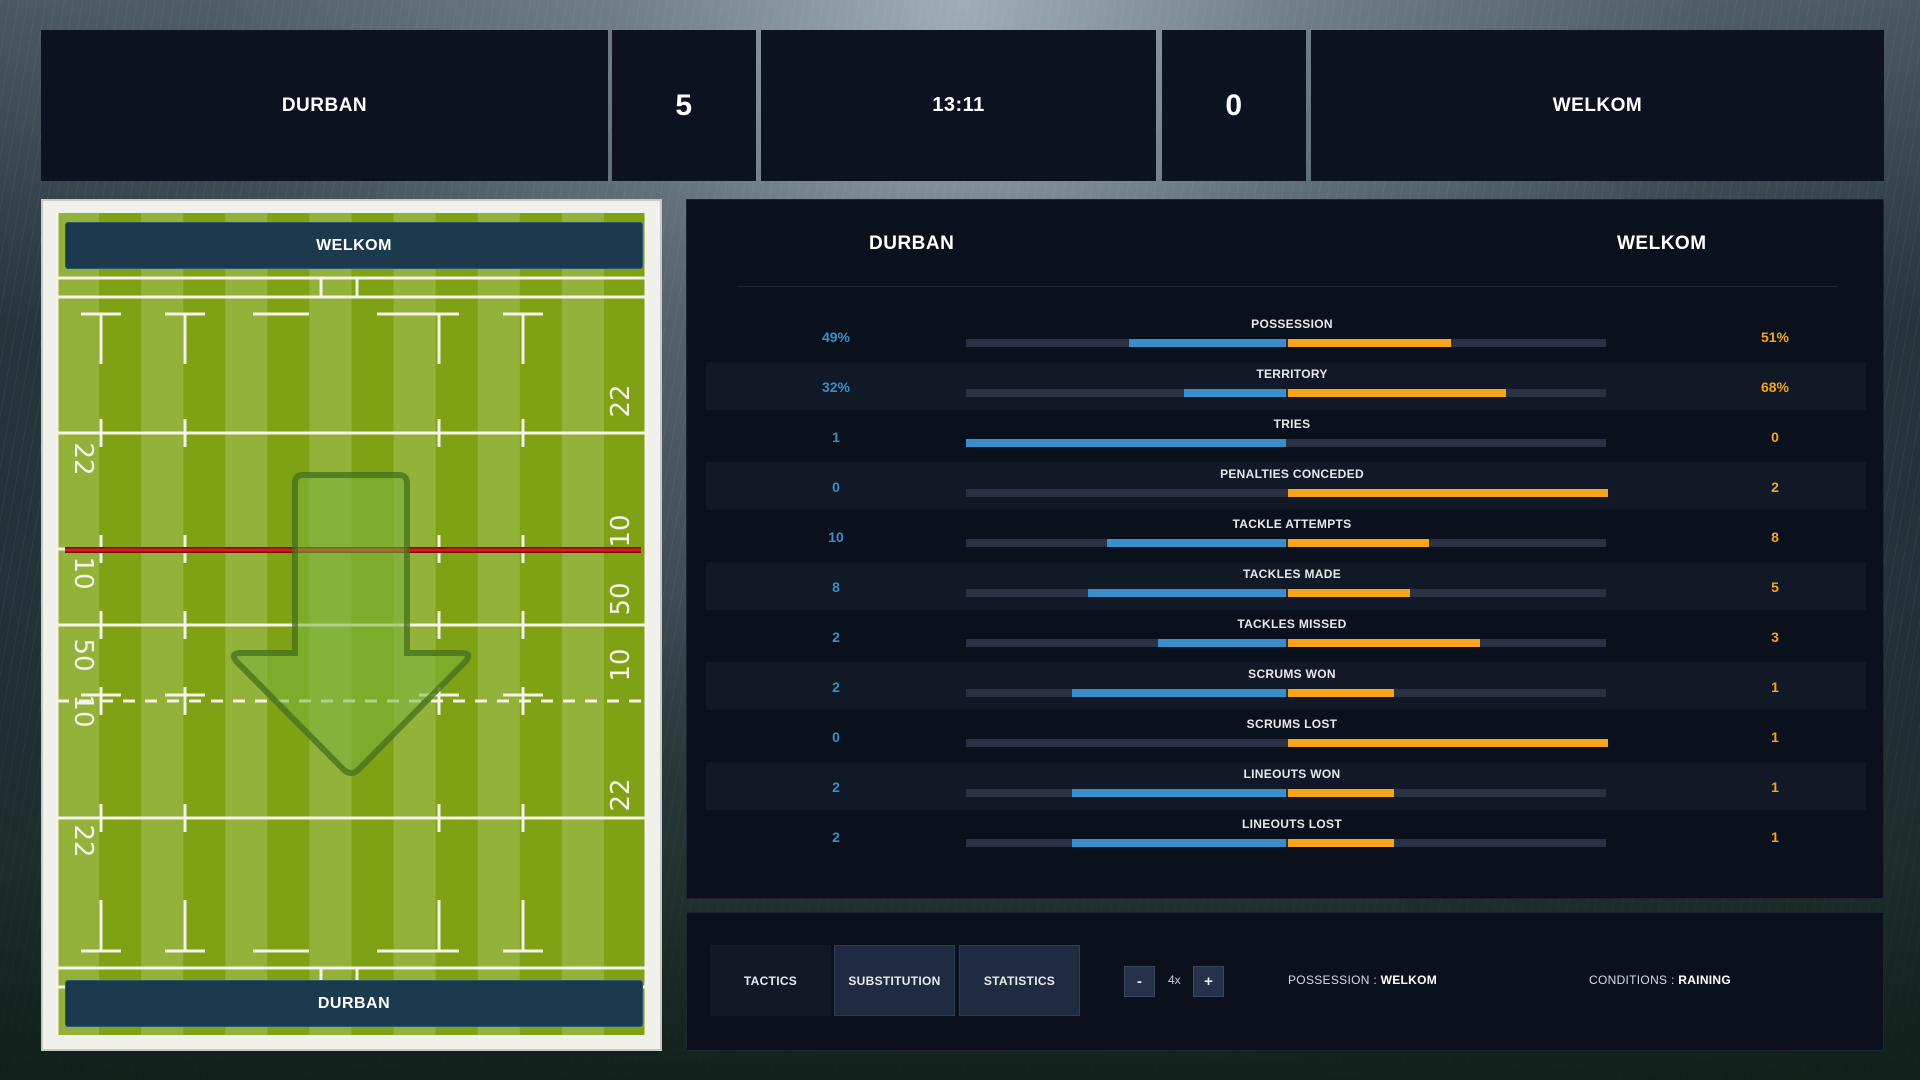  Describe the element at coordinates (1775, 537) in the screenshot. I see `stat-away-value: 8` at that location.